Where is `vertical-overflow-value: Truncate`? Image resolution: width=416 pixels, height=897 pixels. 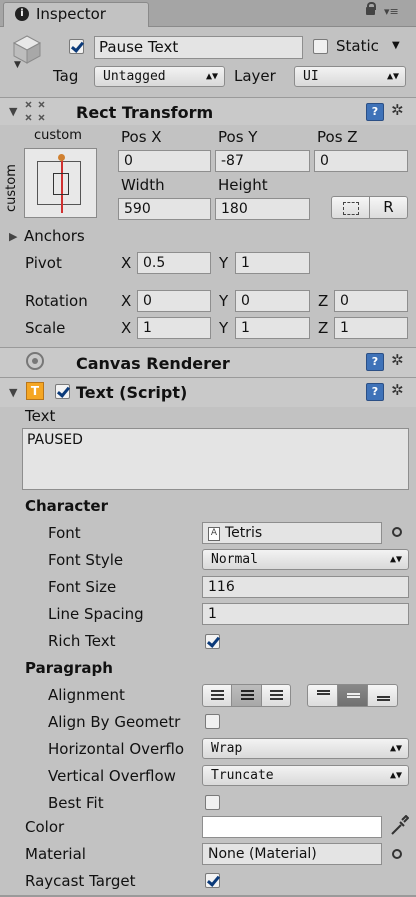 vertical-overflow-value: Truncate is located at coordinates (242, 775).